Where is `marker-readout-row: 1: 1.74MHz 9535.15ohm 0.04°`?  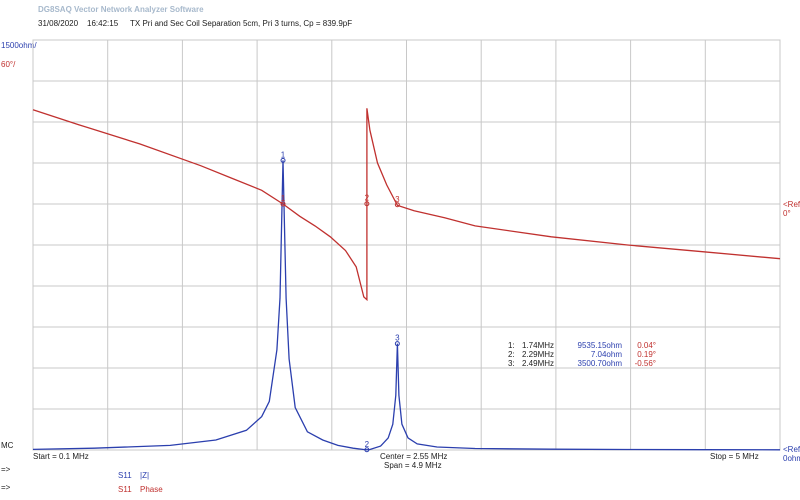 marker-readout-row: 1: 1.74MHz 9535.15ohm 0.04° is located at coordinates (582, 345).